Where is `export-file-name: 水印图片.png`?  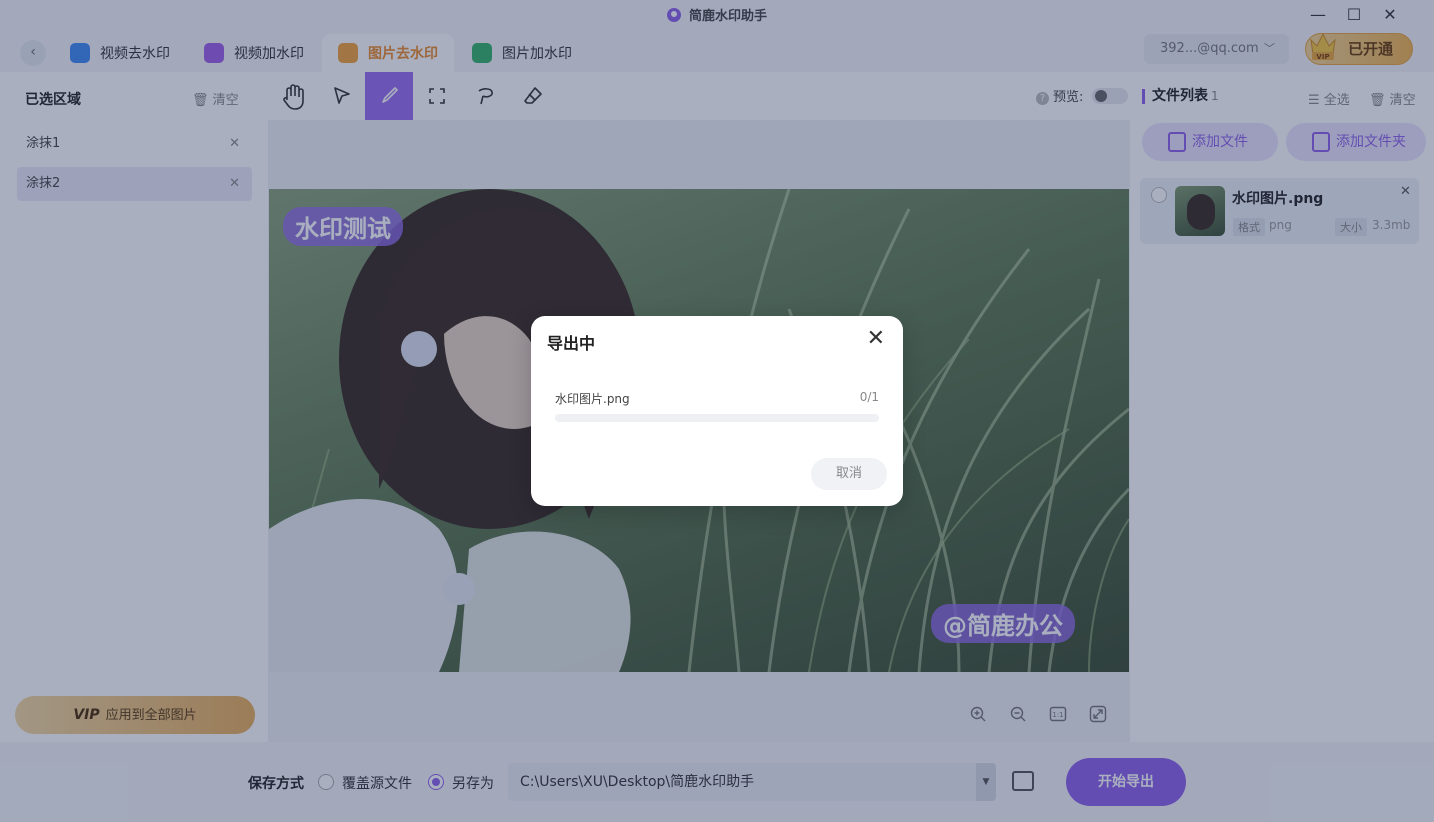
export-file-name: 水印图片.png is located at coordinates (592, 399).